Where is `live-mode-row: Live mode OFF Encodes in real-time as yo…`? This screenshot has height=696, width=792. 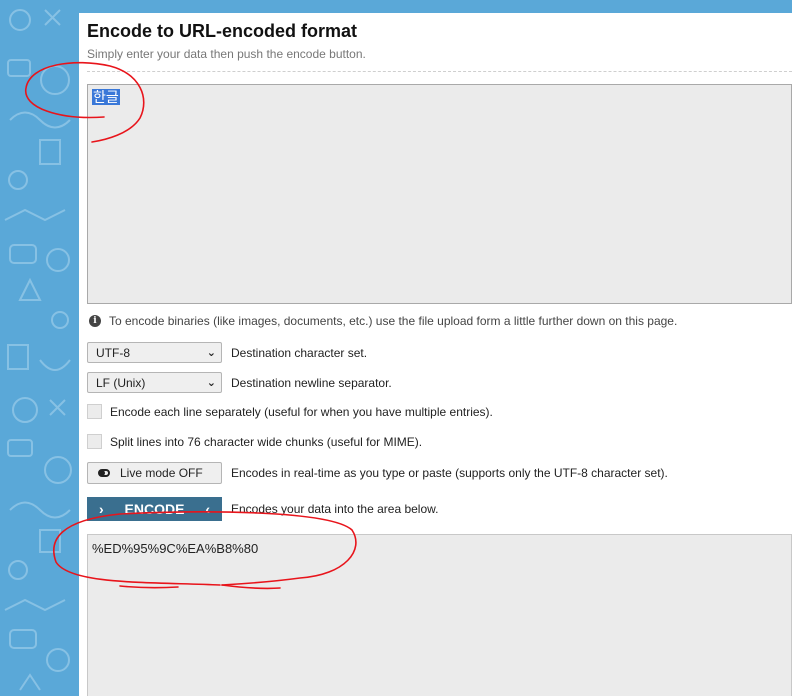 live-mode-row: Live mode OFF Encodes in real-time as yo… is located at coordinates (377, 473).